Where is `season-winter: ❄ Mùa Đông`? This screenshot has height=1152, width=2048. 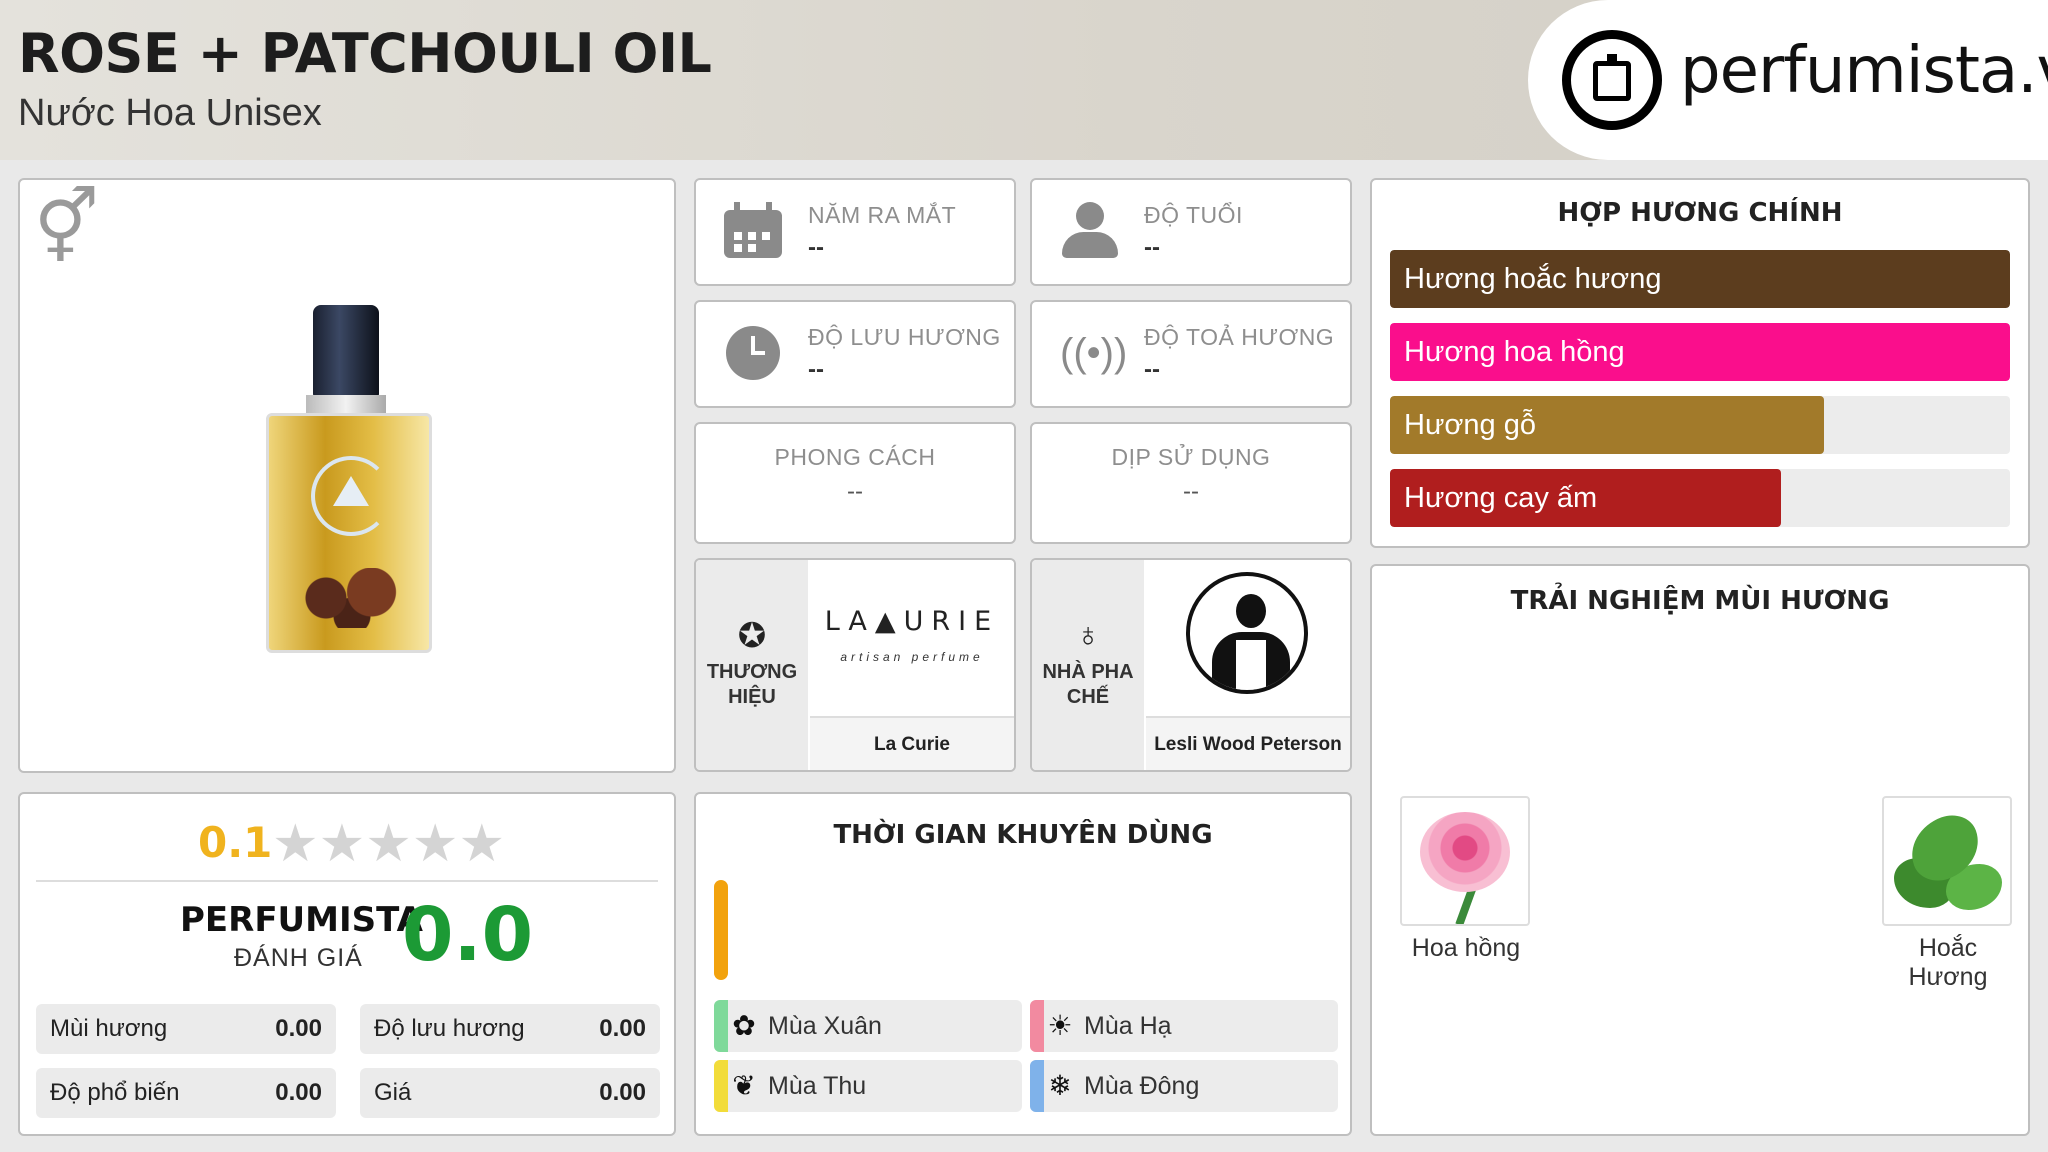
season-winter: ❄ Mùa Đông is located at coordinates (1184, 1086).